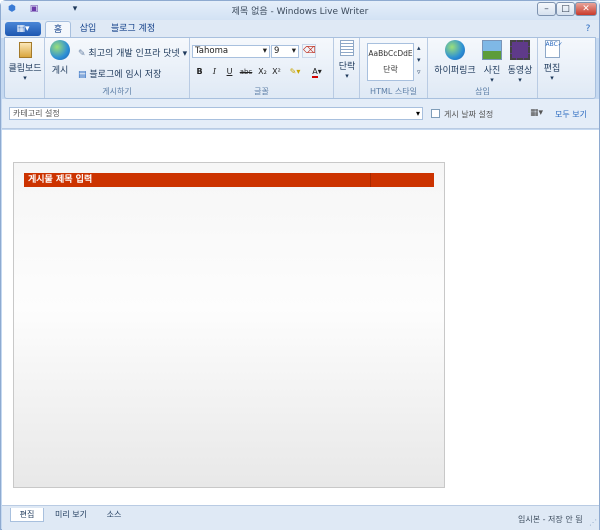 This screenshot has height=530, width=600. Describe the element at coordinates (117, 91) in the screenshot. I see `publish-group-label: 게시하기` at that location.